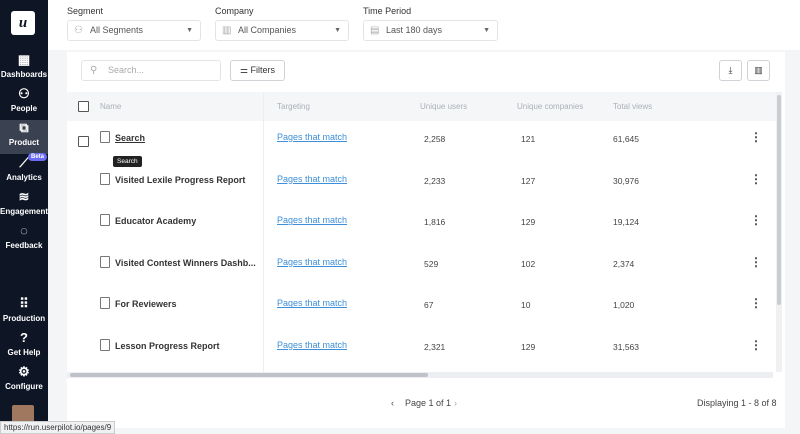  Describe the element at coordinates (430, 30) in the screenshot. I see `period-select: ▤ Last 180 days ▼` at that location.